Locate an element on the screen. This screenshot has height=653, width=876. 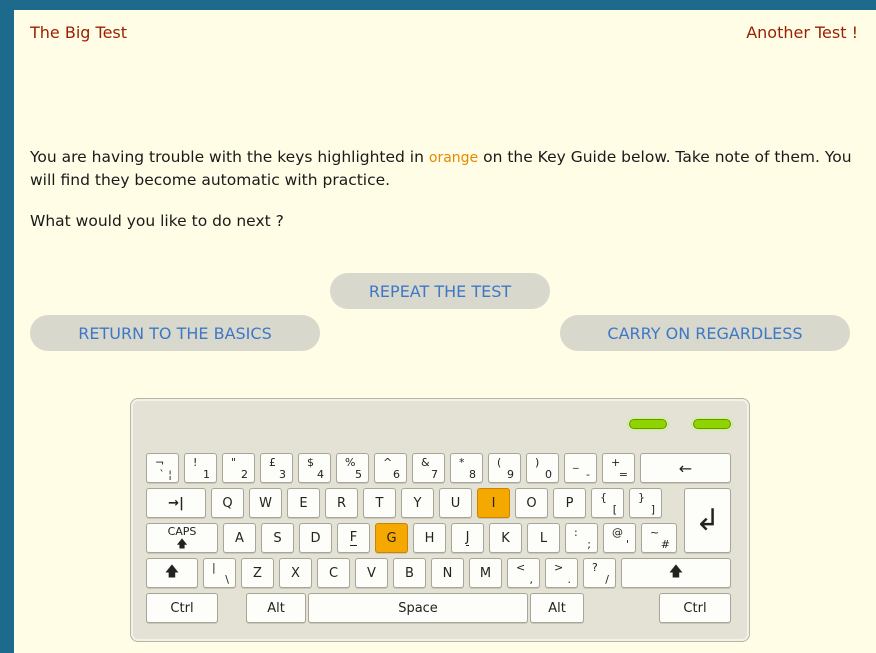
key-right-ctrl: Ctrl is located at coordinates (695, 608).